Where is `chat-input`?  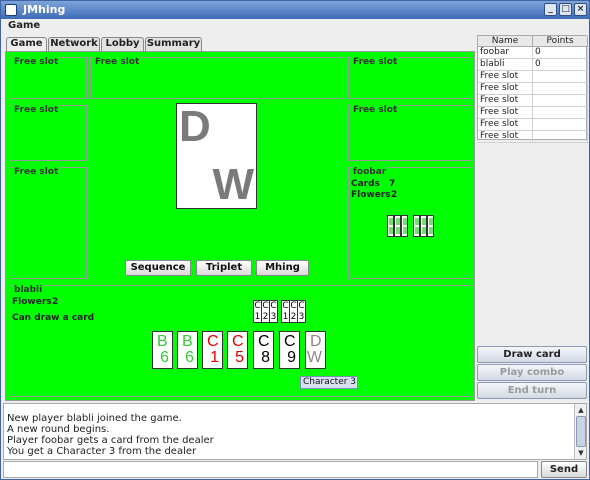
chat-input is located at coordinates (270, 469).